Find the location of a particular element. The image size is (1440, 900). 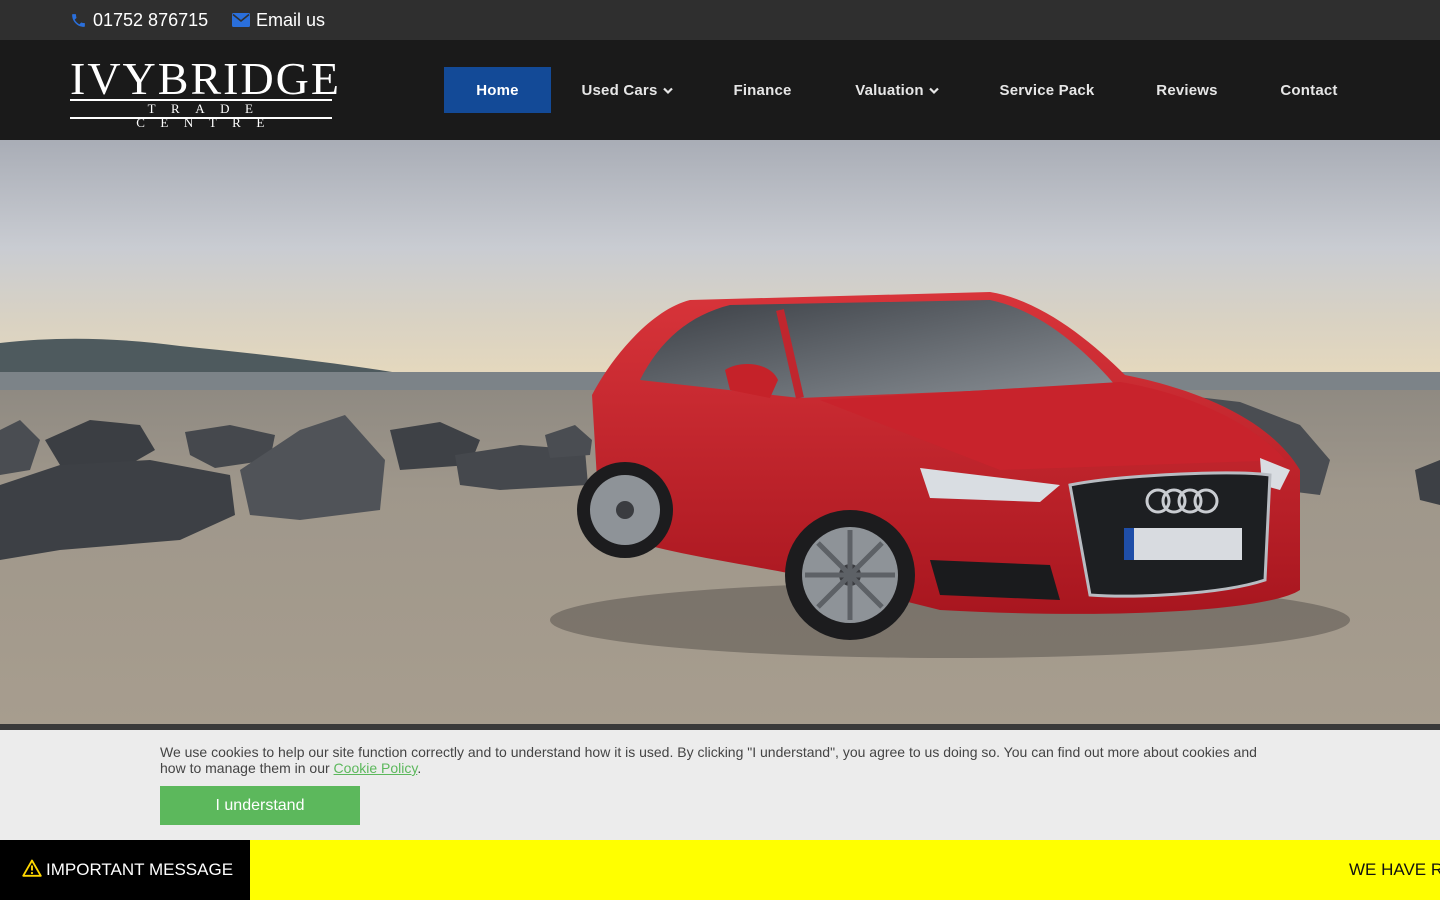

phone-number: 01752 876715 is located at coordinates (151, 19).